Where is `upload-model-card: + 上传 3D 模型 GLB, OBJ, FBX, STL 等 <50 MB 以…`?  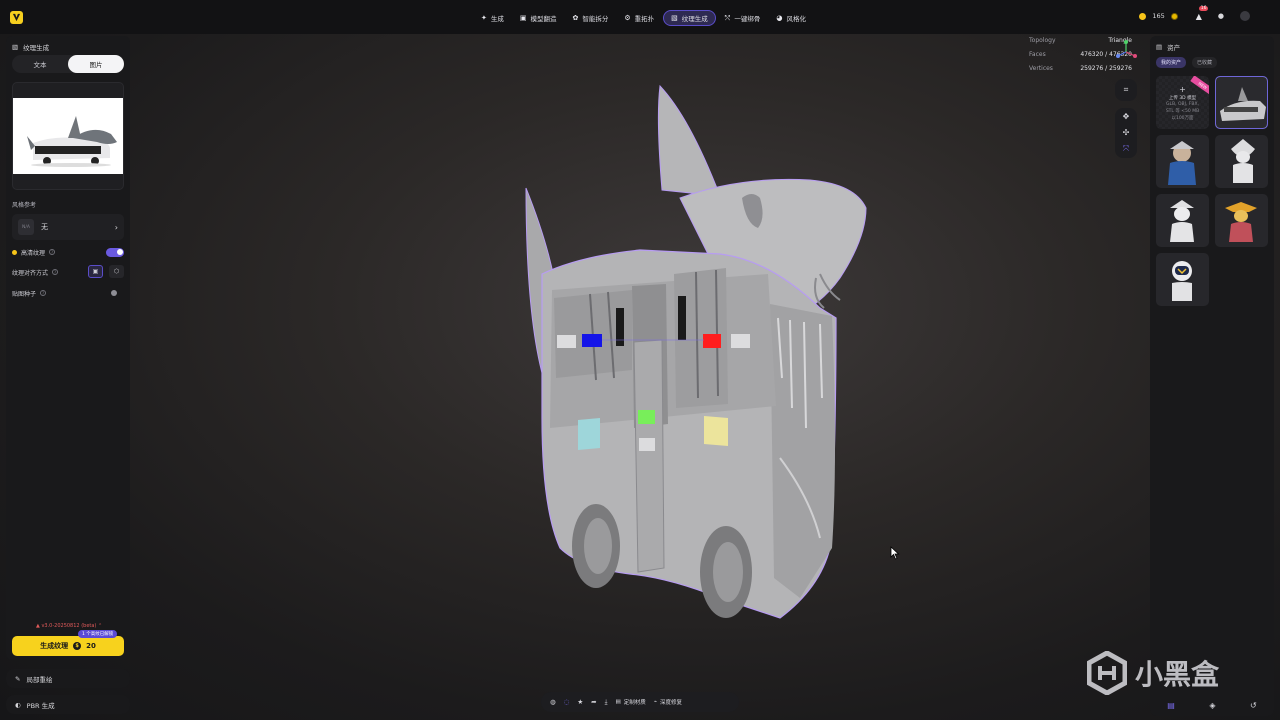
upload-model-card: + 上传 3D 模型 GLB, OBJ, FBX, STL 等 <50 MB 以… is located at coordinates (1182, 102).